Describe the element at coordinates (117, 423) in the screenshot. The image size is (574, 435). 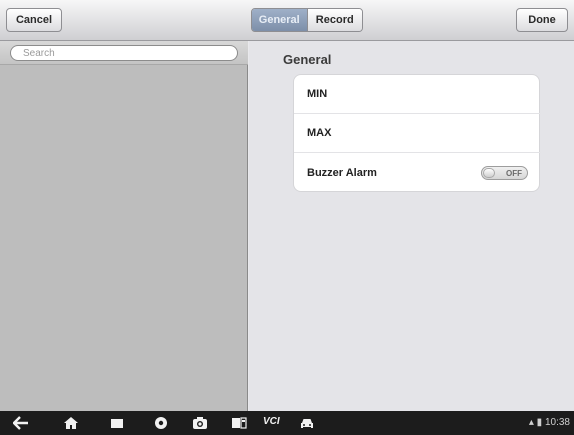
I see `recent-apps-icon` at that location.